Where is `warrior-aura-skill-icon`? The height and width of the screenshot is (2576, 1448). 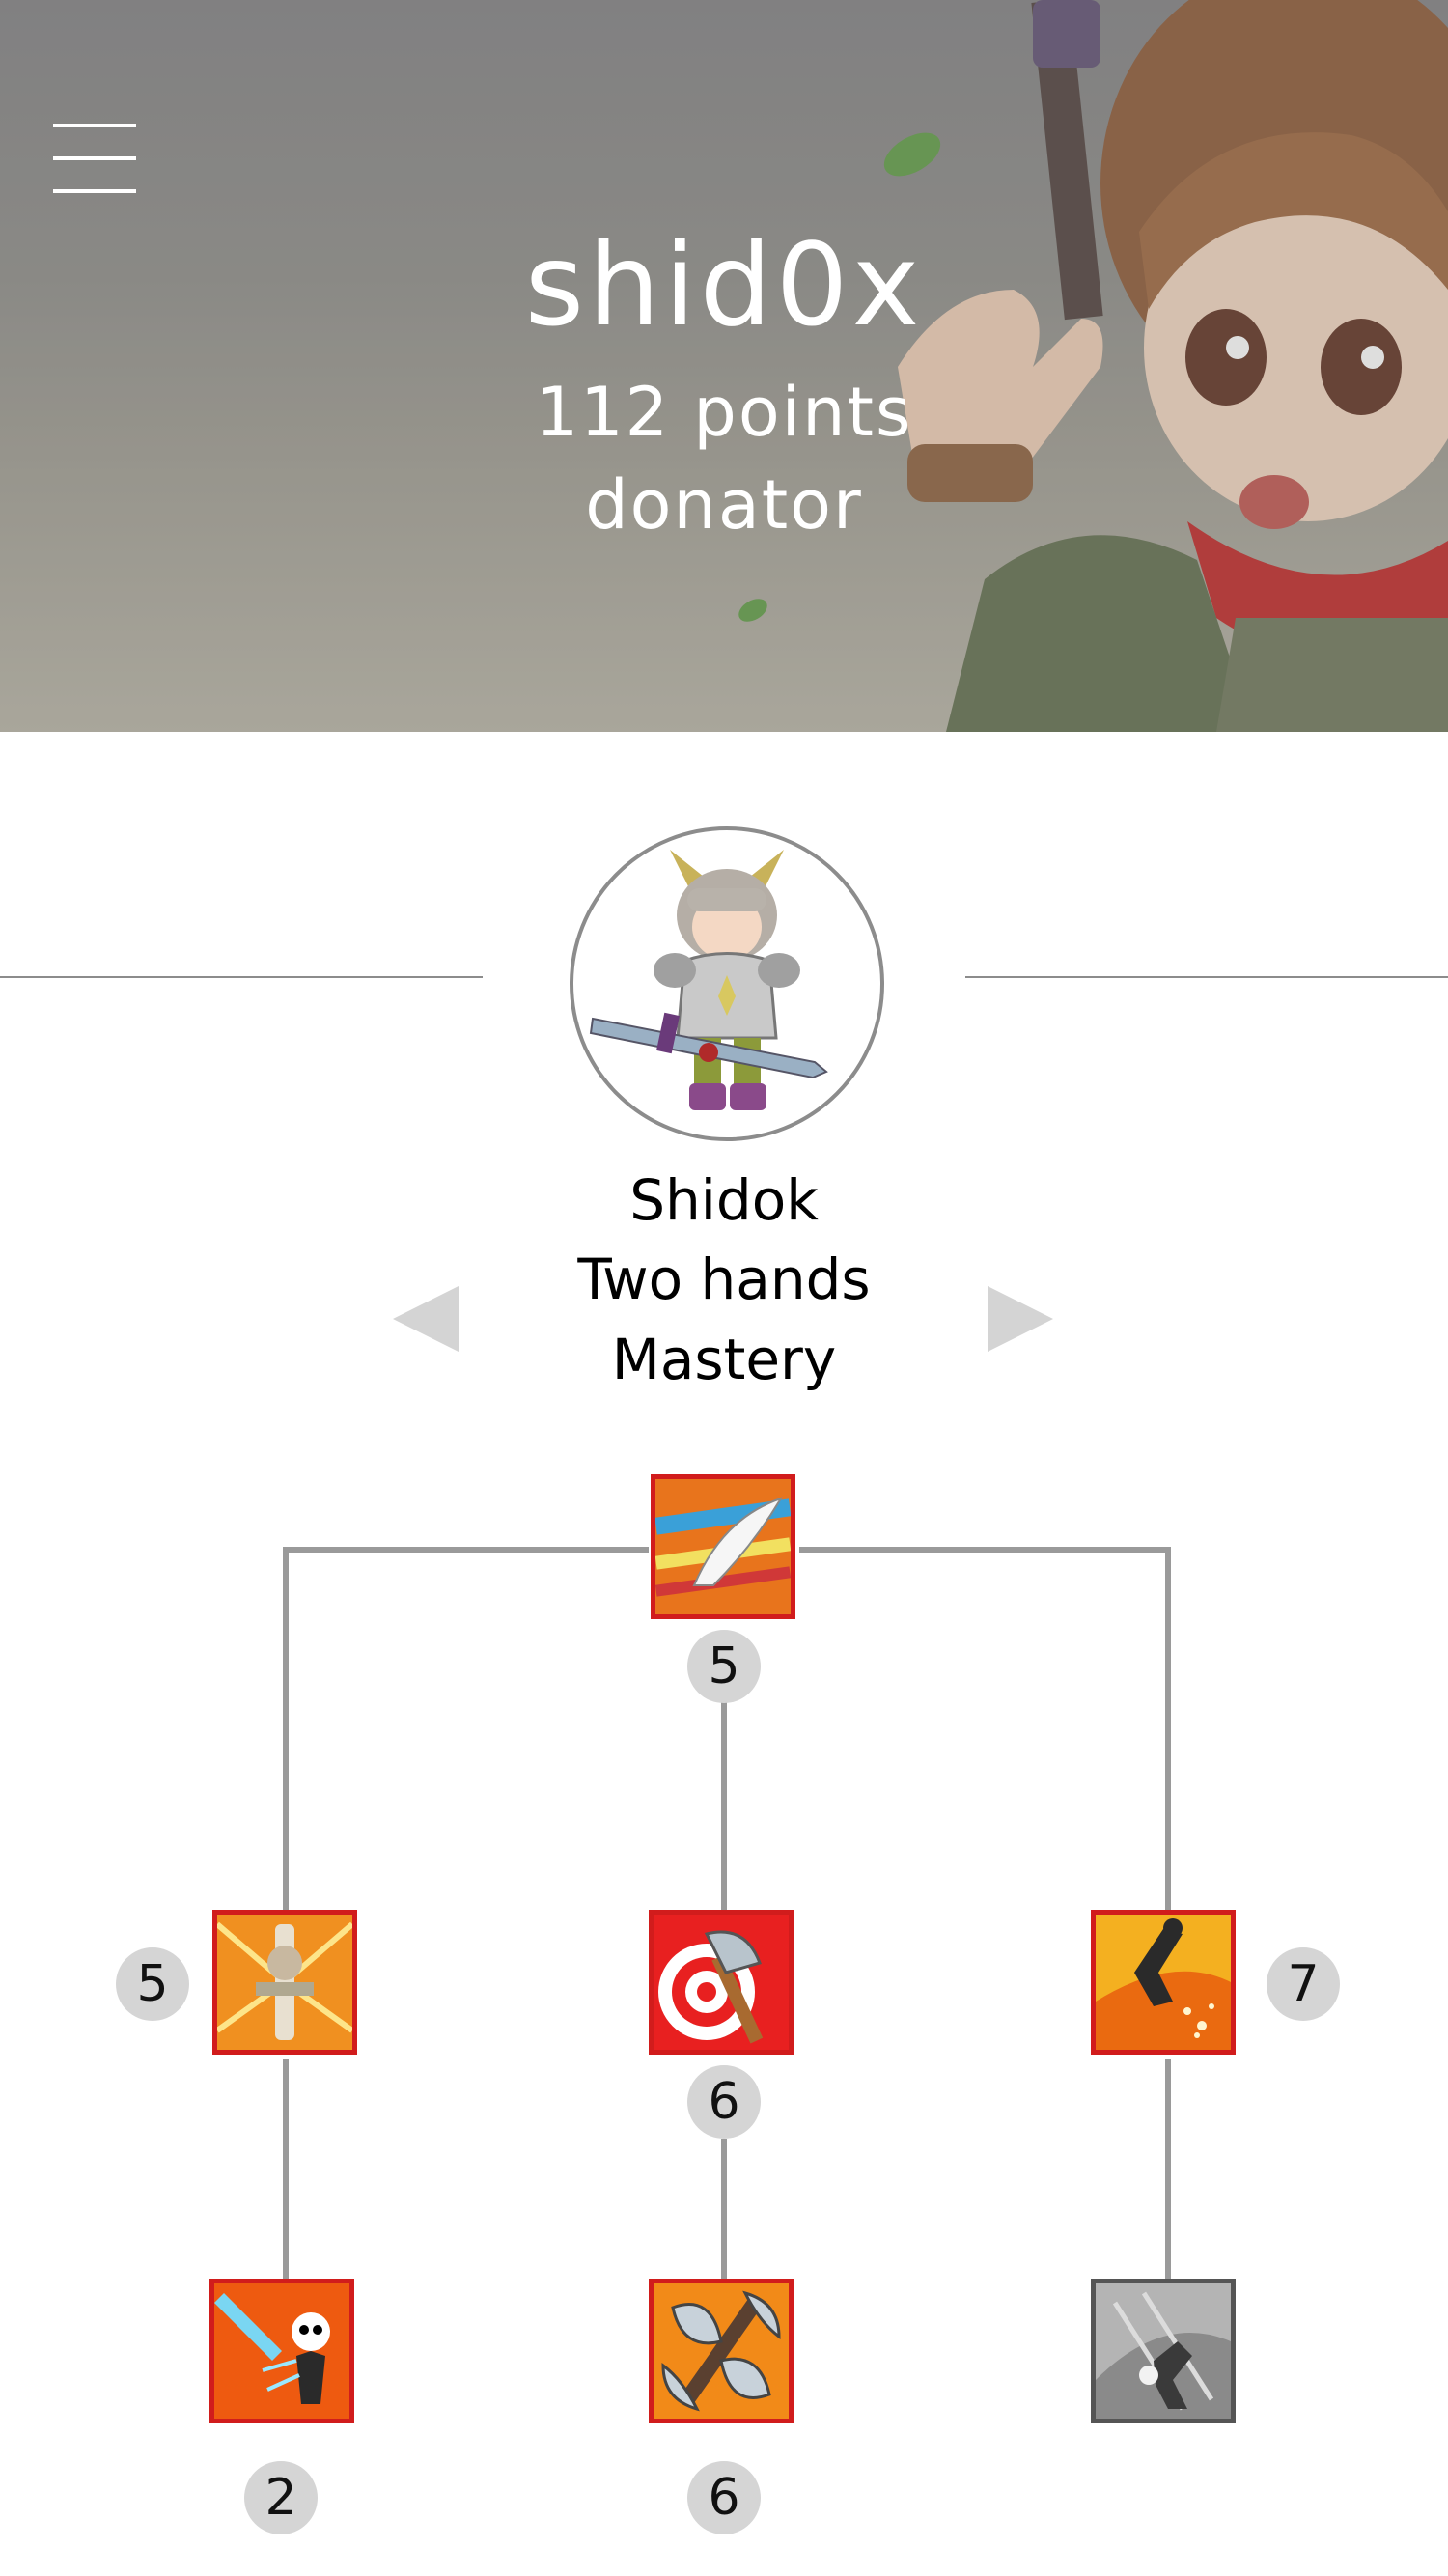
warrior-aura-skill-icon is located at coordinates (285, 1983).